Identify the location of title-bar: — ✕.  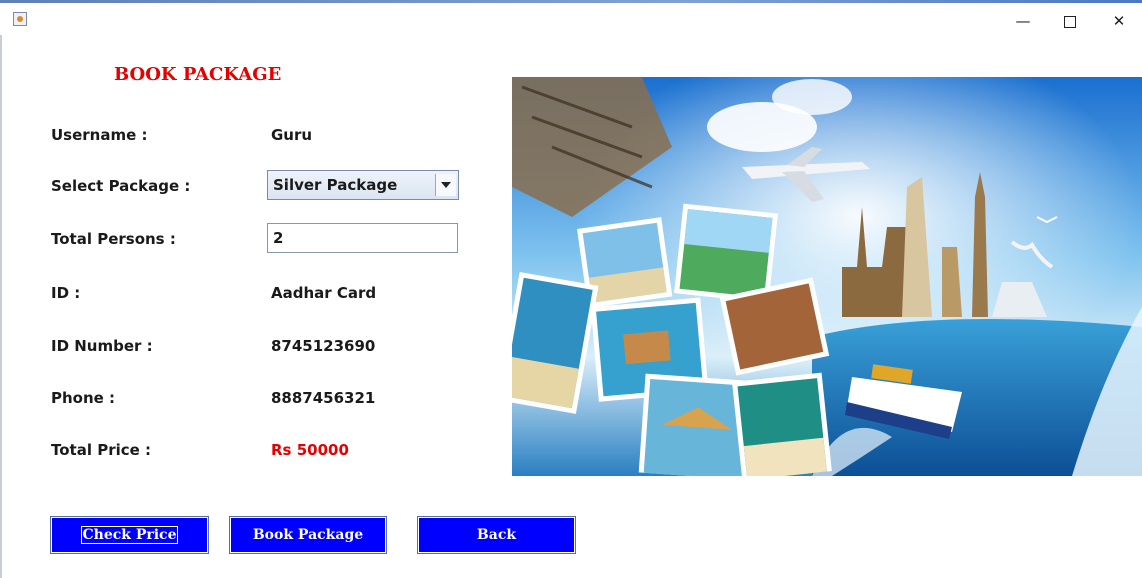
(571, 19).